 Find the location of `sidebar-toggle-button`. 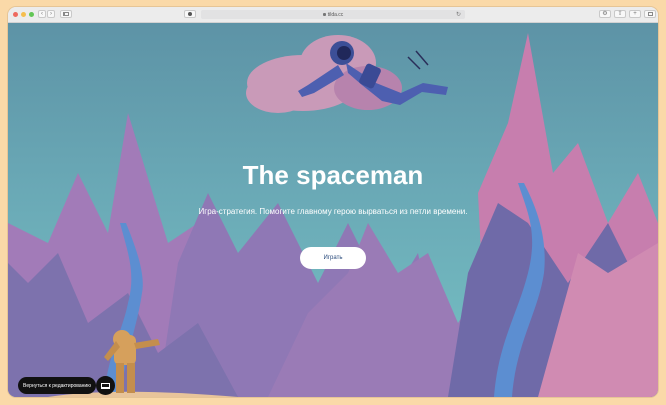

sidebar-toggle-button is located at coordinates (66, 14).